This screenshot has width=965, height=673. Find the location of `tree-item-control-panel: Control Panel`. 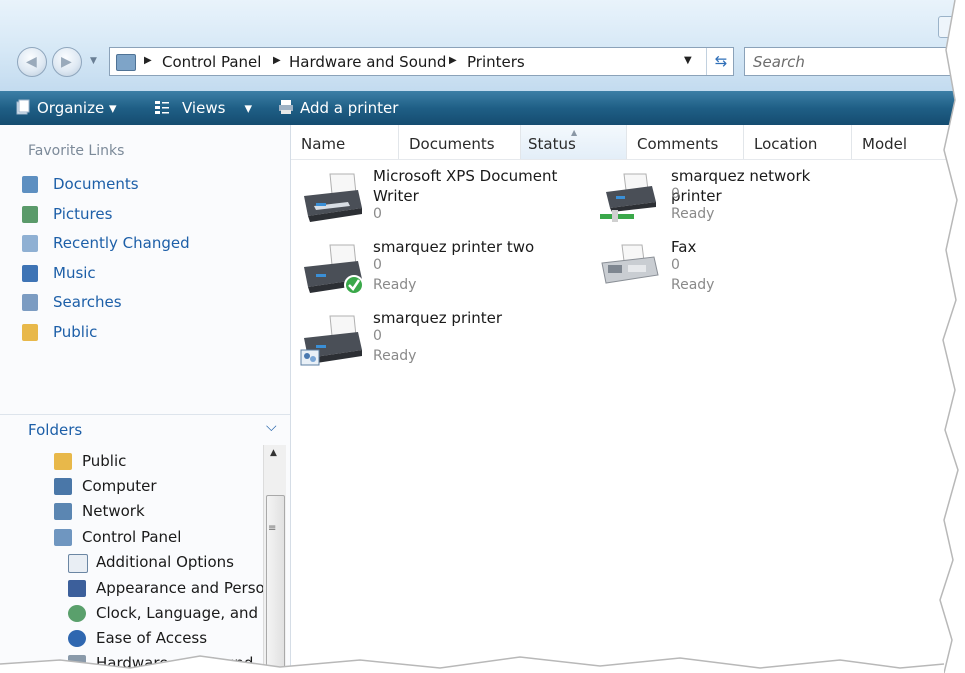

tree-item-control-panel: Control Panel is located at coordinates (169, 538).